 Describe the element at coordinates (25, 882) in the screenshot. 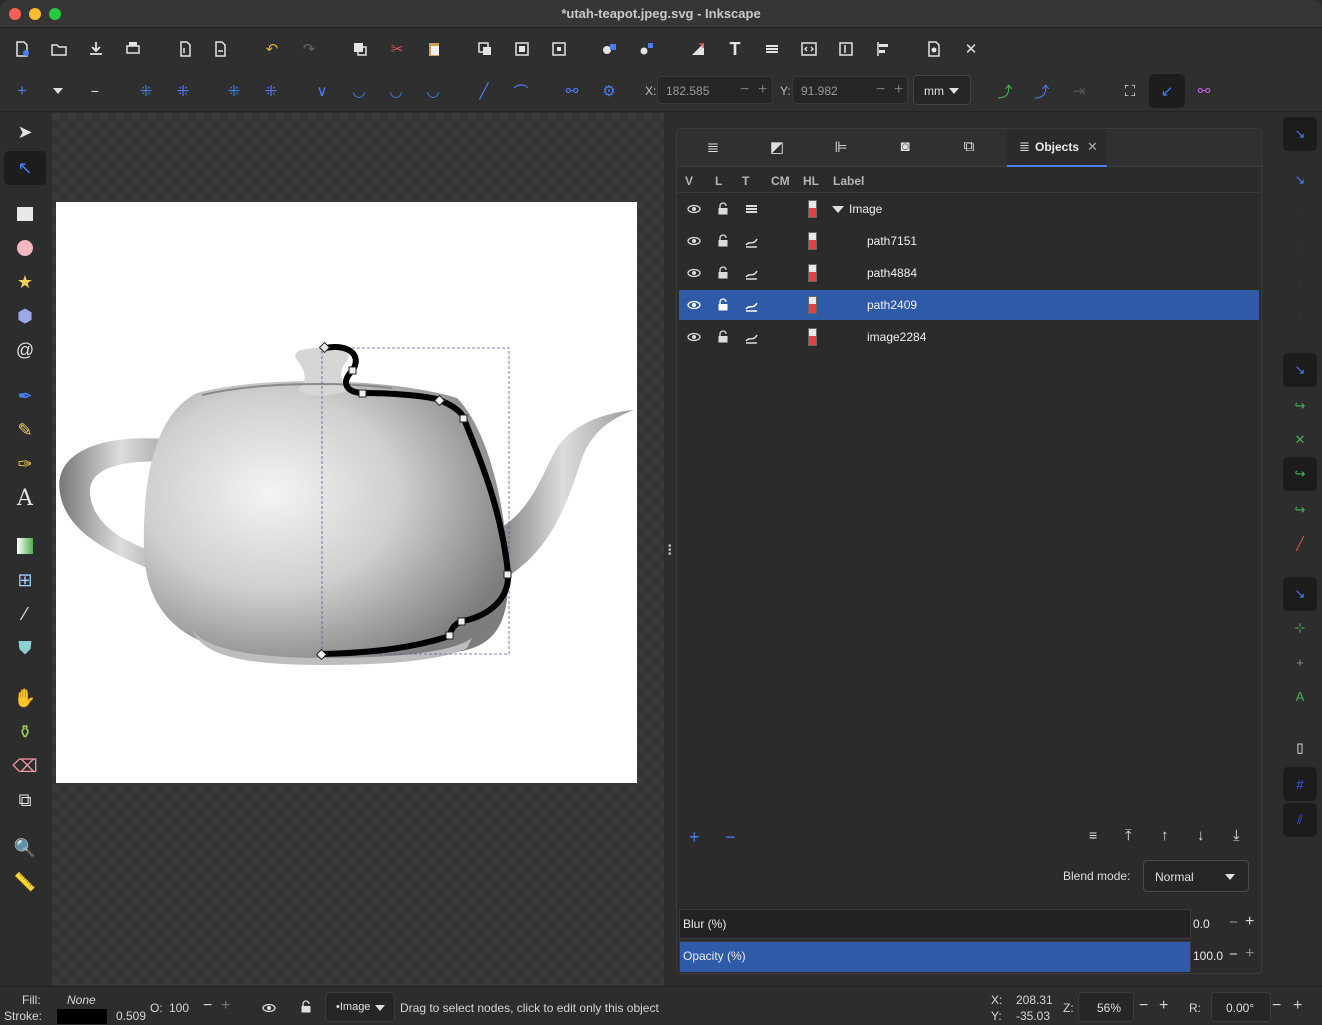

I see `measure-tool-icon: 📏` at that location.